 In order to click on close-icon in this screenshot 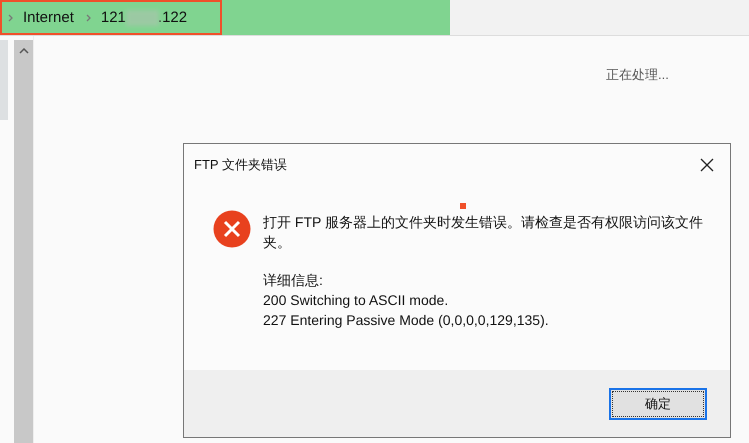, I will do `click(707, 165)`.